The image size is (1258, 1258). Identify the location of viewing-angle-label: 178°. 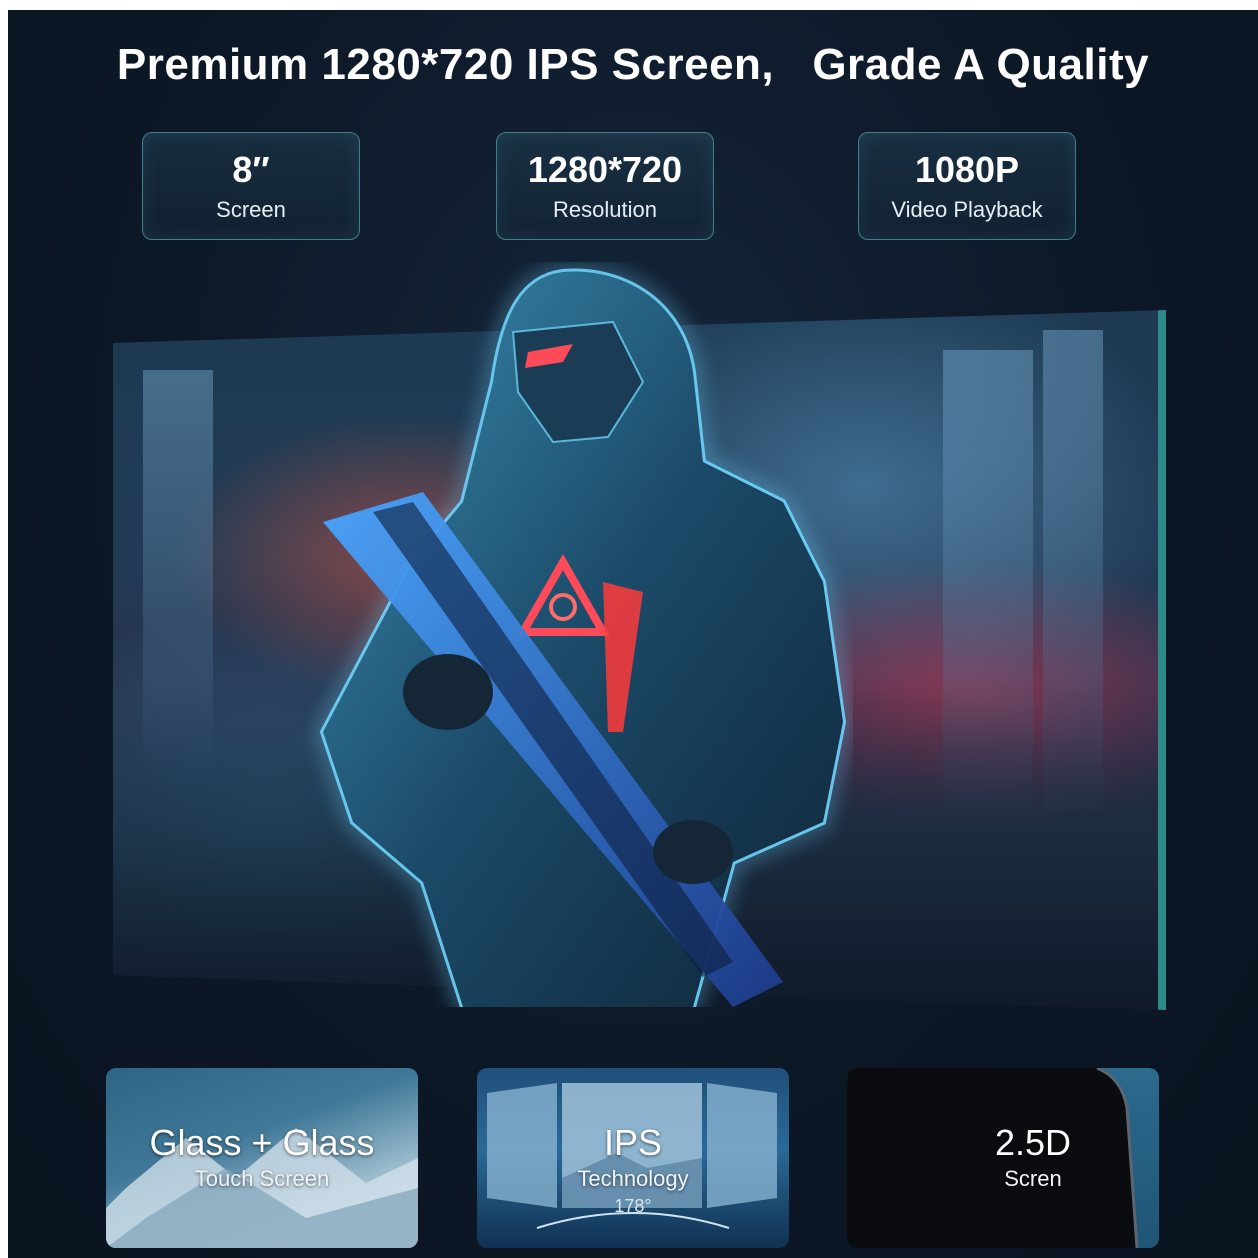
(633, 1206).